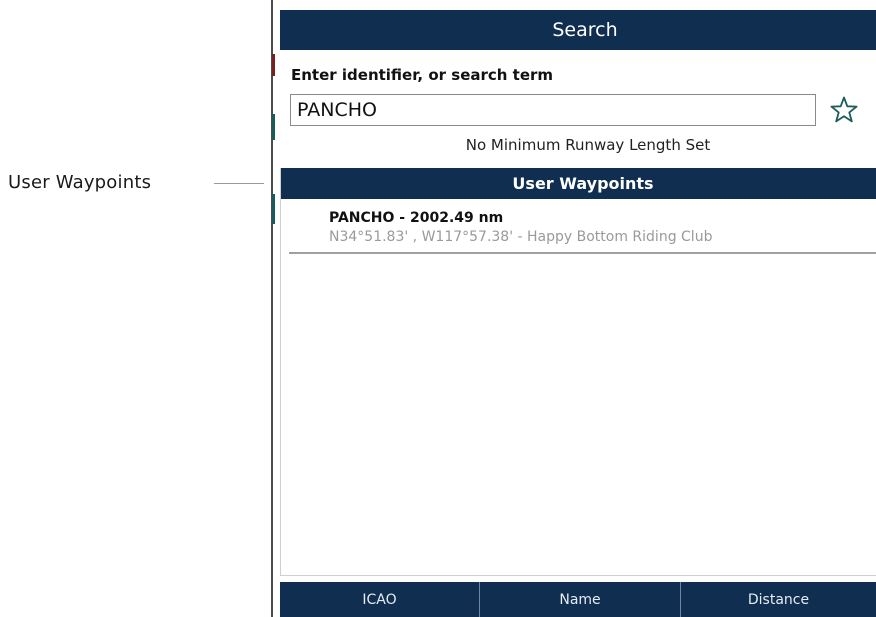  I want to click on search-title-bar: Search, so click(578, 30).